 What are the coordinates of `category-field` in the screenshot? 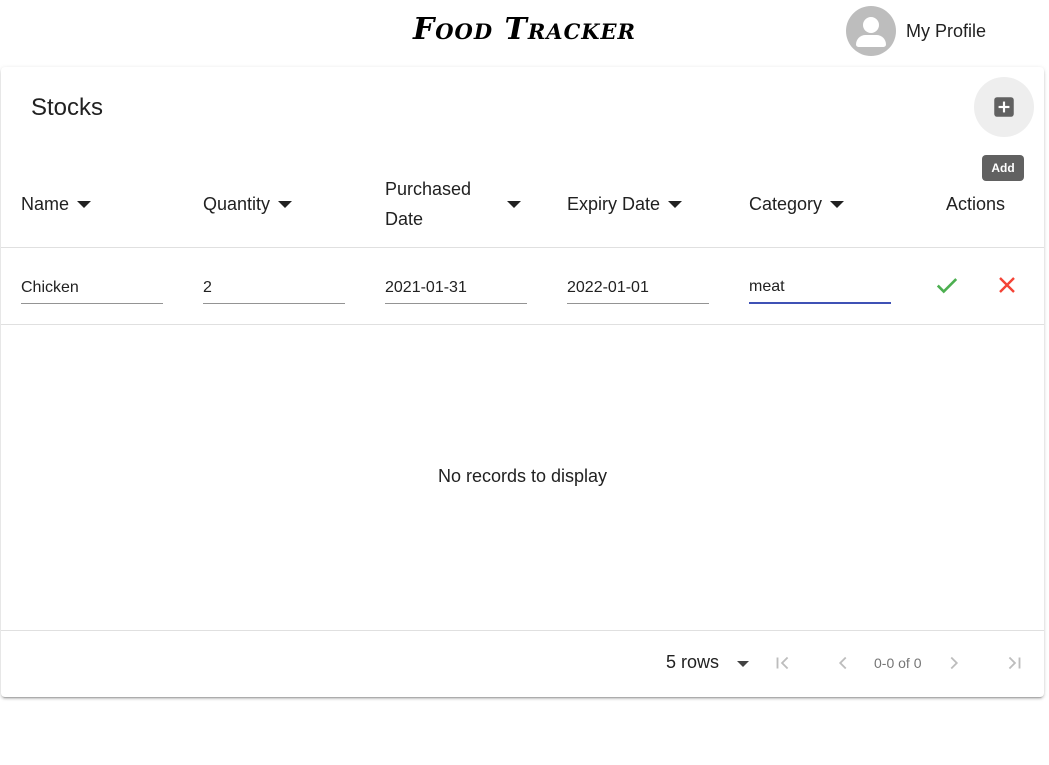 It's located at (820, 288).